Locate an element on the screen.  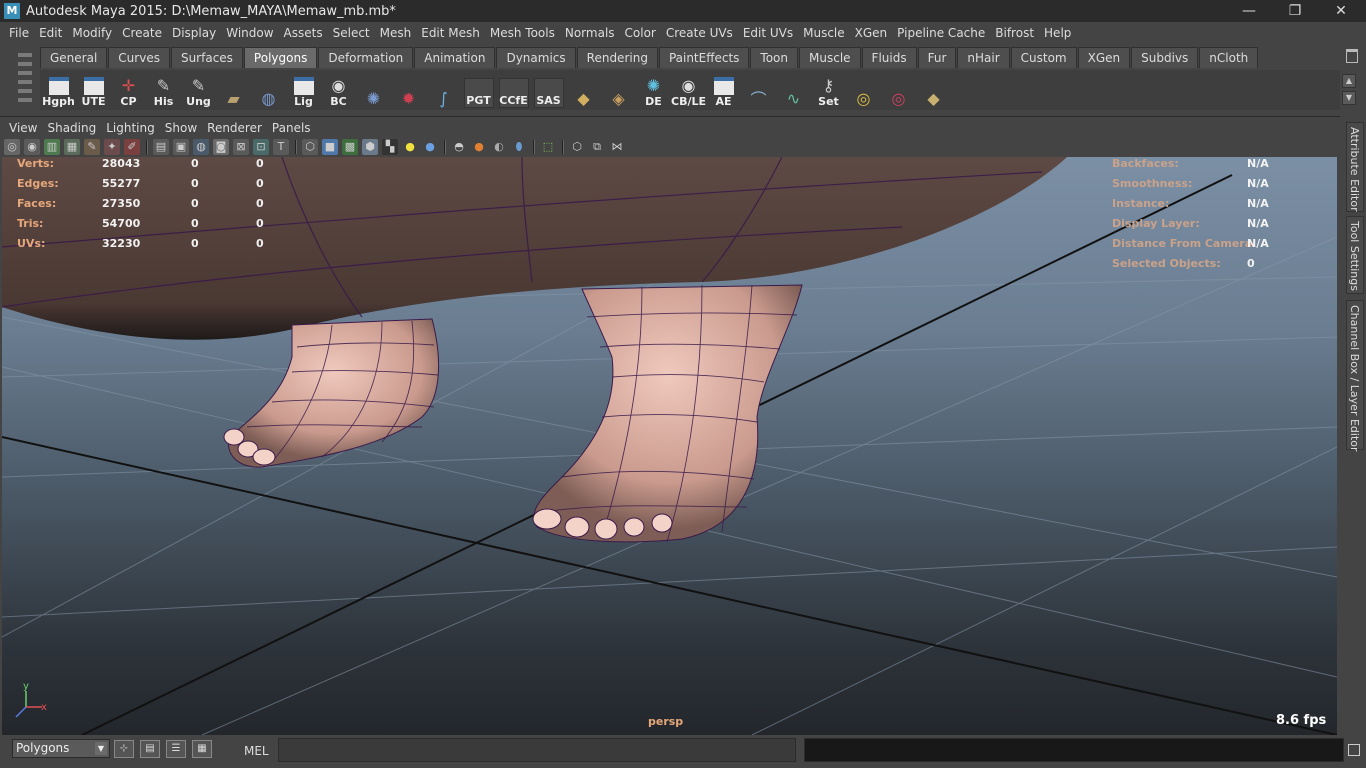
shelf-button-tool-22: ∿ is located at coordinates (793, 90).